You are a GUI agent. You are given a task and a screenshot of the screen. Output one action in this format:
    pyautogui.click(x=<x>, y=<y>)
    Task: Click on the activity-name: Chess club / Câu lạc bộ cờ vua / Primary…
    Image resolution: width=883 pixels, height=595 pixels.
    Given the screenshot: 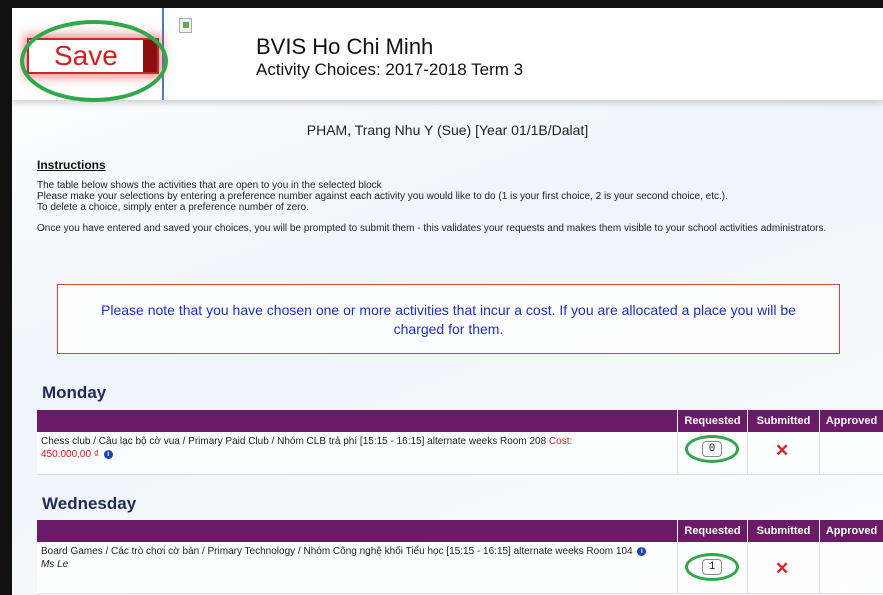 What is the action you would take?
    pyautogui.click(x=294, y=441)
    